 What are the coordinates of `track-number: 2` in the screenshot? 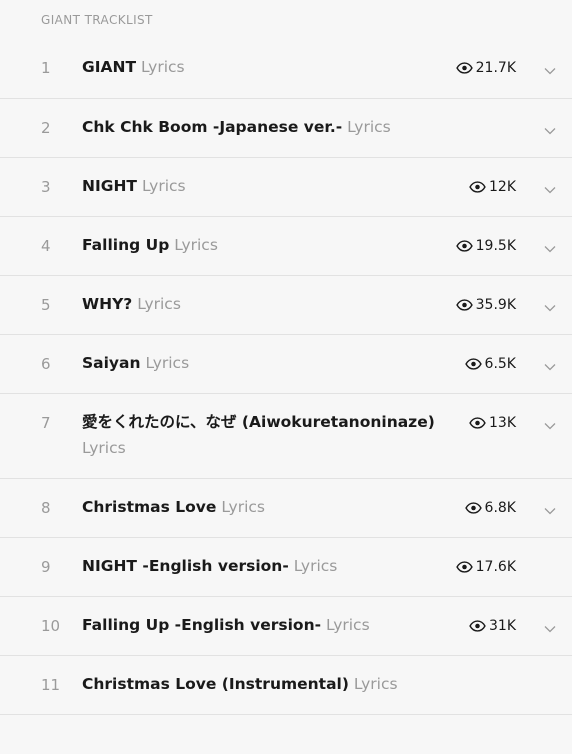 It's located at (46, 128).